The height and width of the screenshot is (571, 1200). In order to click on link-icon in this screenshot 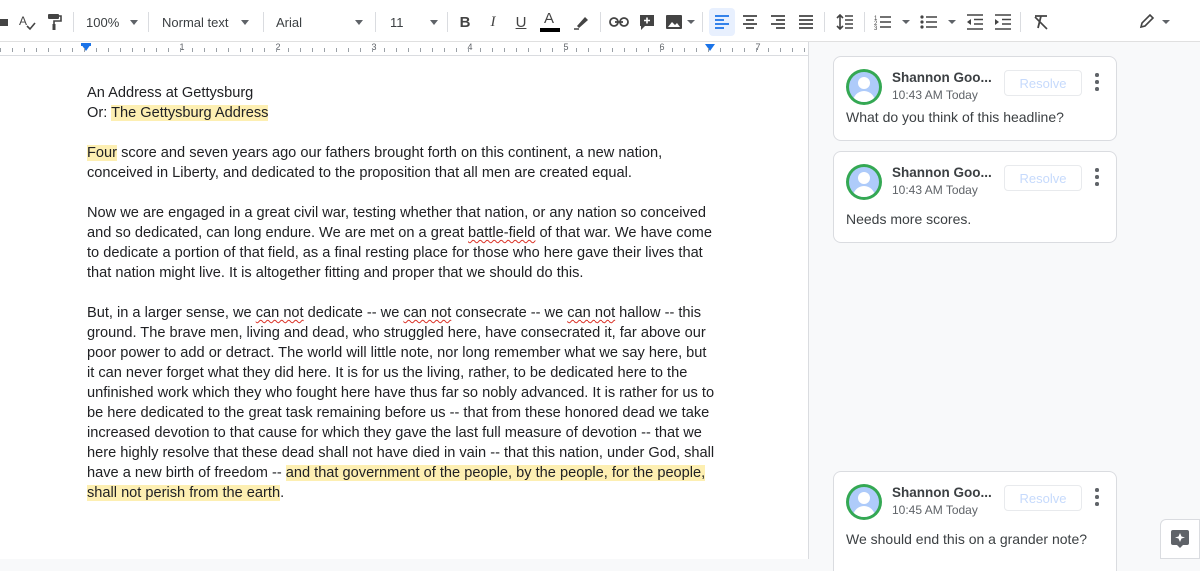, I will do `click(619, 22)`.